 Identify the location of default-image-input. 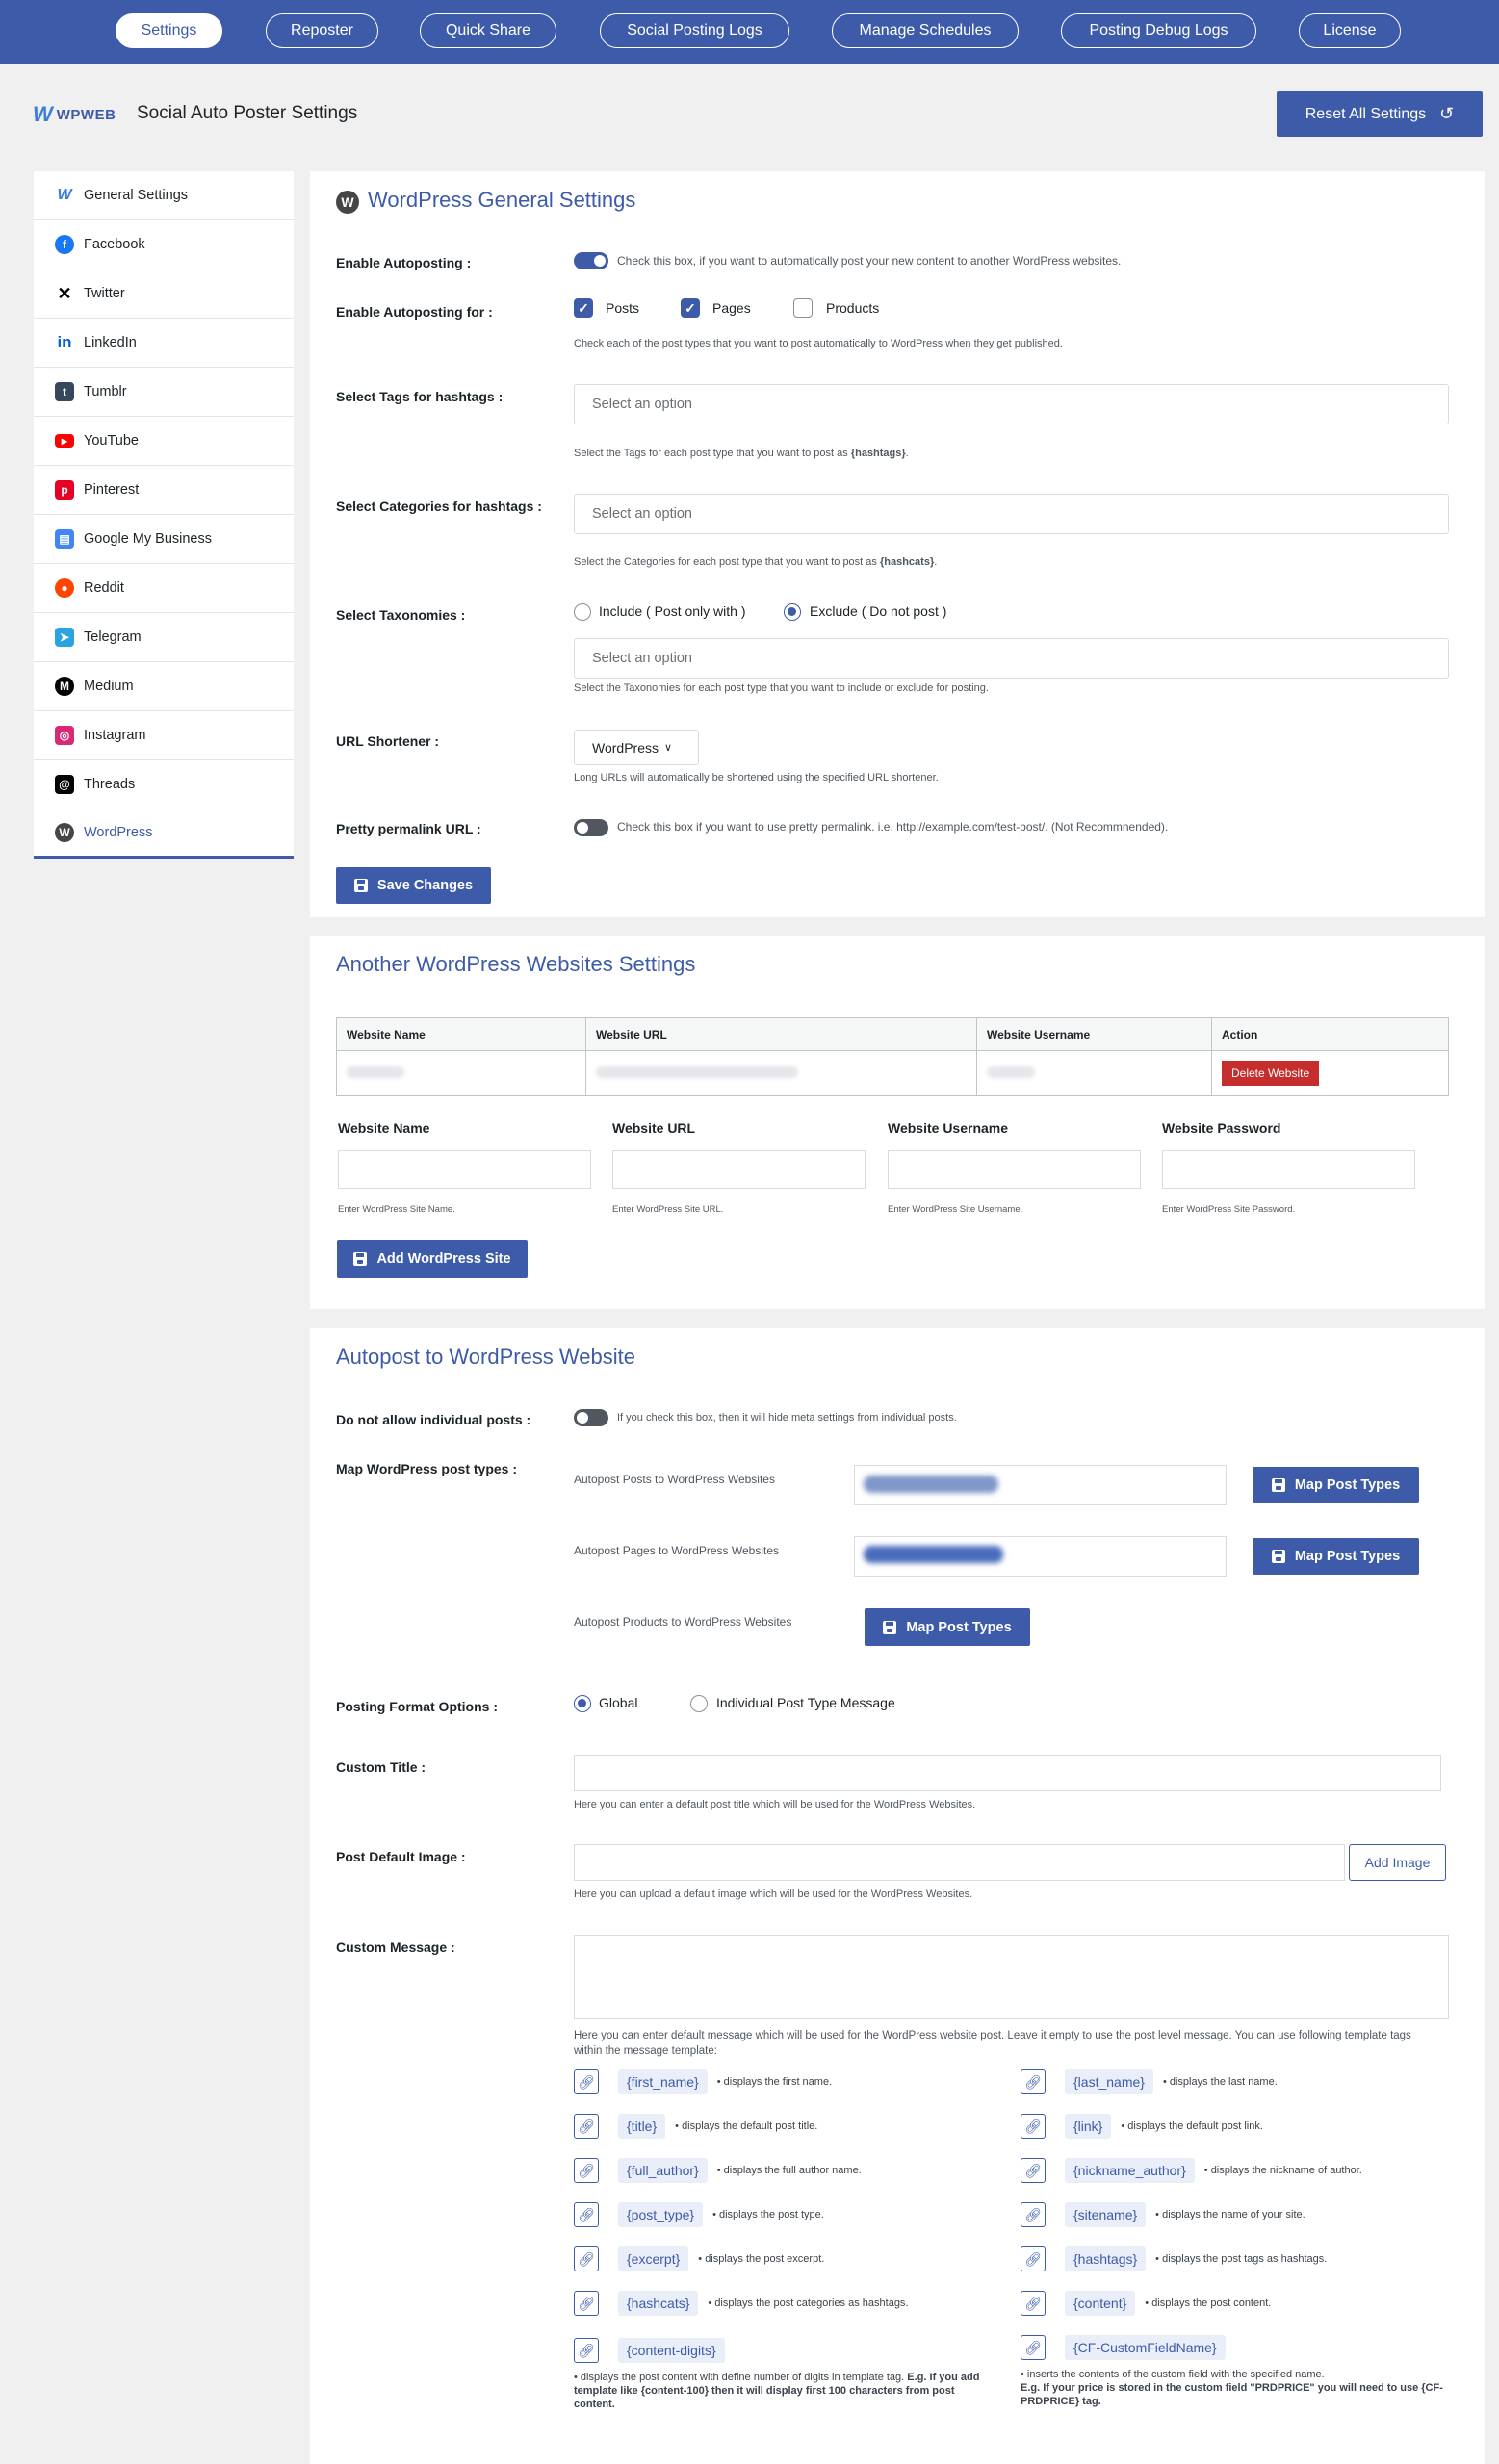
(959, 1862).